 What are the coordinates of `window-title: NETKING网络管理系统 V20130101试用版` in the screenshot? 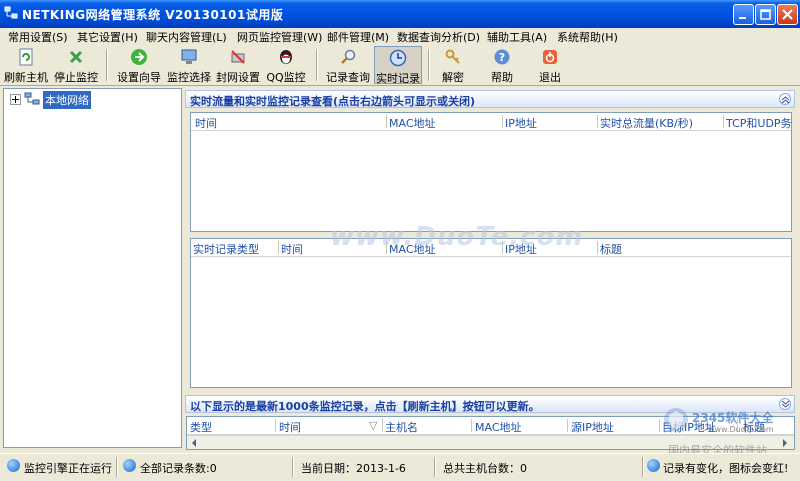 It's located at (153, 15).